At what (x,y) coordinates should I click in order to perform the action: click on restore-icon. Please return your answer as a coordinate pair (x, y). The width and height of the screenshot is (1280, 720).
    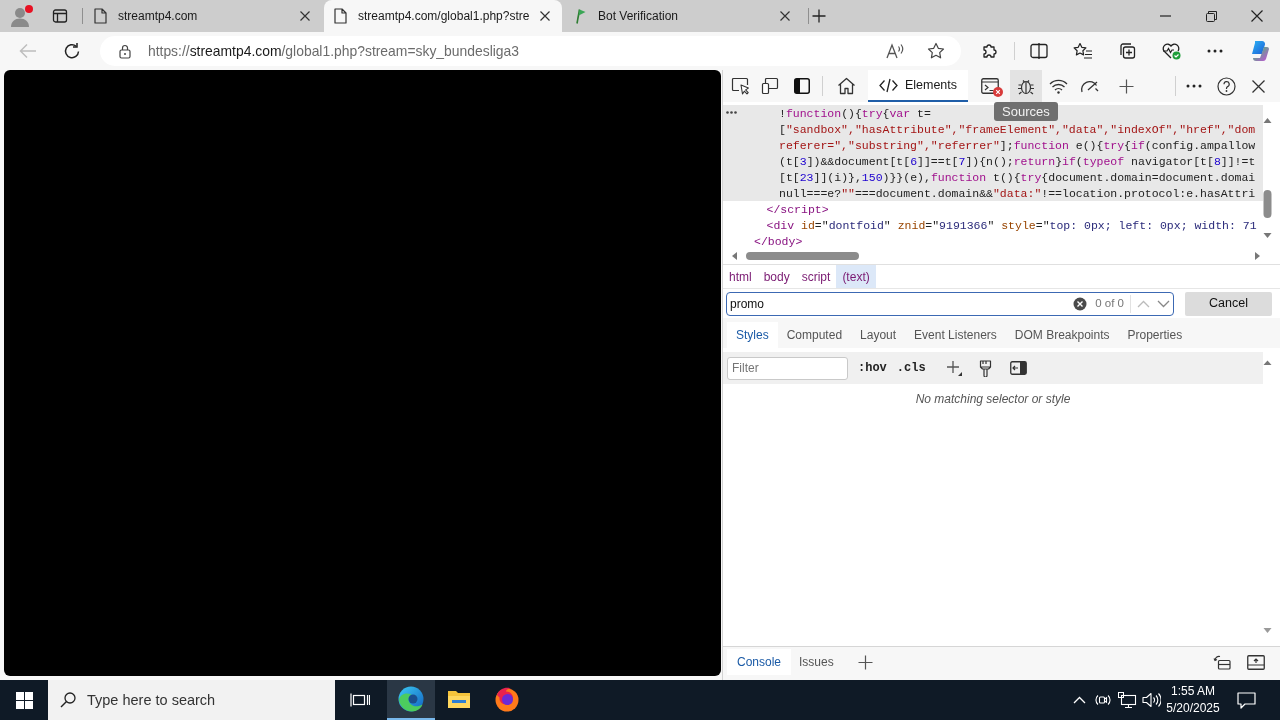
    Looking at the image, I should click on (1211, 16).